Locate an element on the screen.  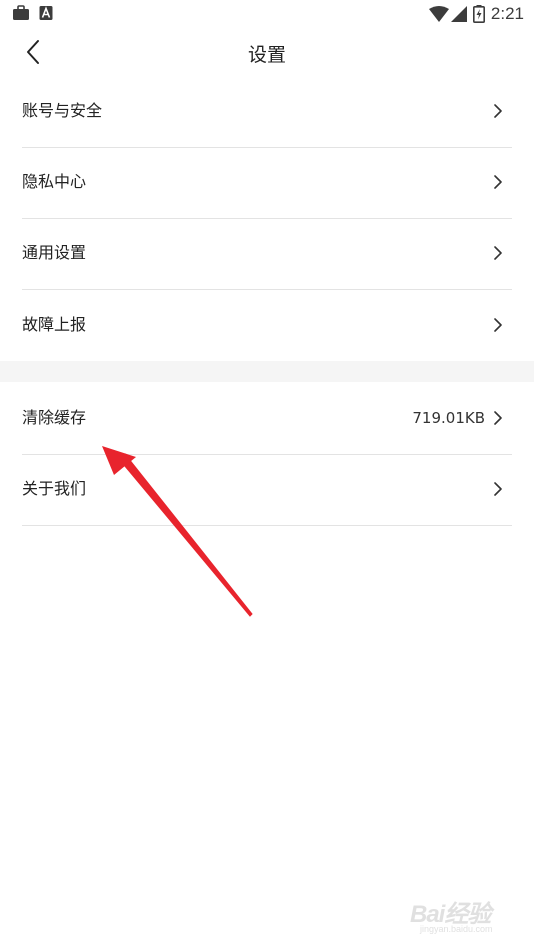
font-a-icon is located at coordinates (46, 13).